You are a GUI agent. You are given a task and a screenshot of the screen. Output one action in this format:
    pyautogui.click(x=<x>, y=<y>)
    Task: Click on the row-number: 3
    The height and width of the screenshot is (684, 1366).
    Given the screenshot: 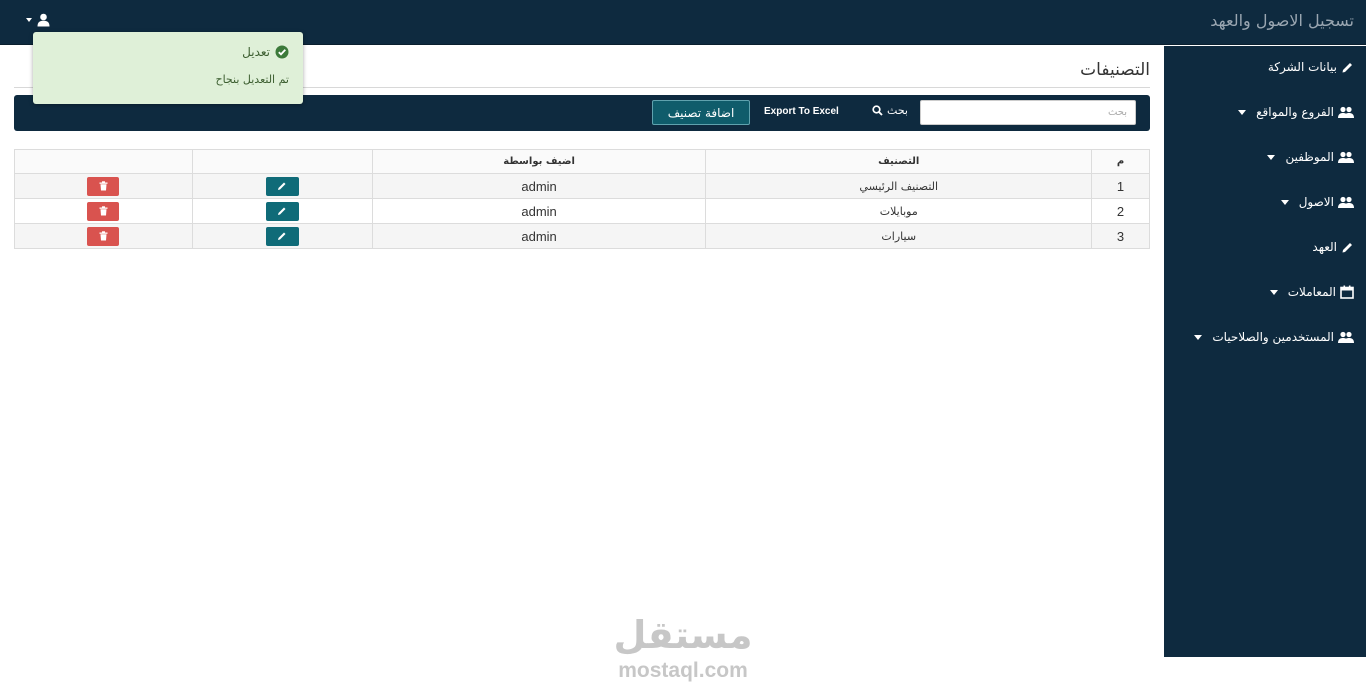 What is the action you would take?
    pyautogui.click(x=1120, y=236)
    